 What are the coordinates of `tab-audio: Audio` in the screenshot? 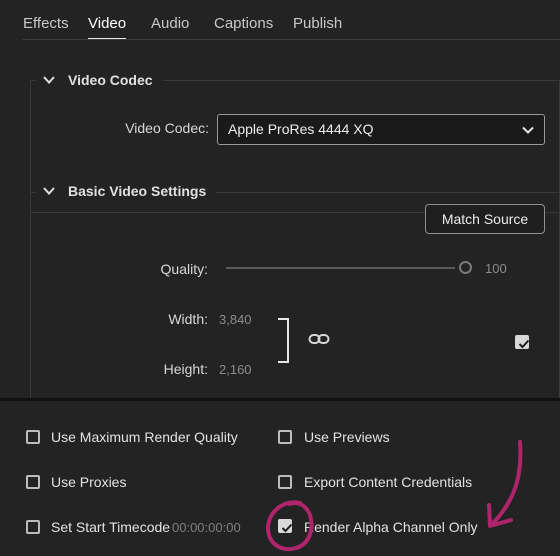 It's located at (170, 23).